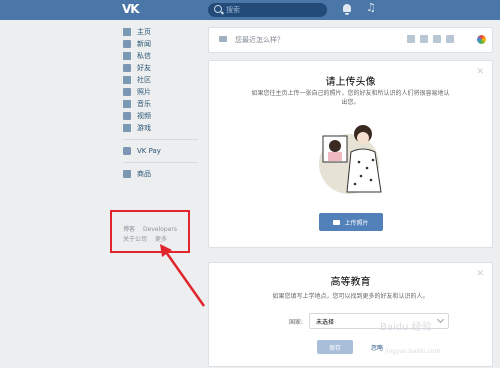 This screenshot has height=368, width=500. I want to click on games-icon, so click(127, 128).